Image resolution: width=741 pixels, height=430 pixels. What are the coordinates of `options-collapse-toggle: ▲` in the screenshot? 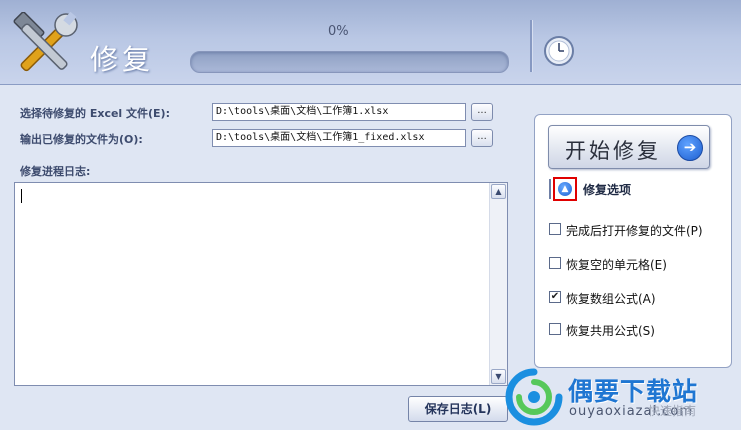 It's located at (565, 189).